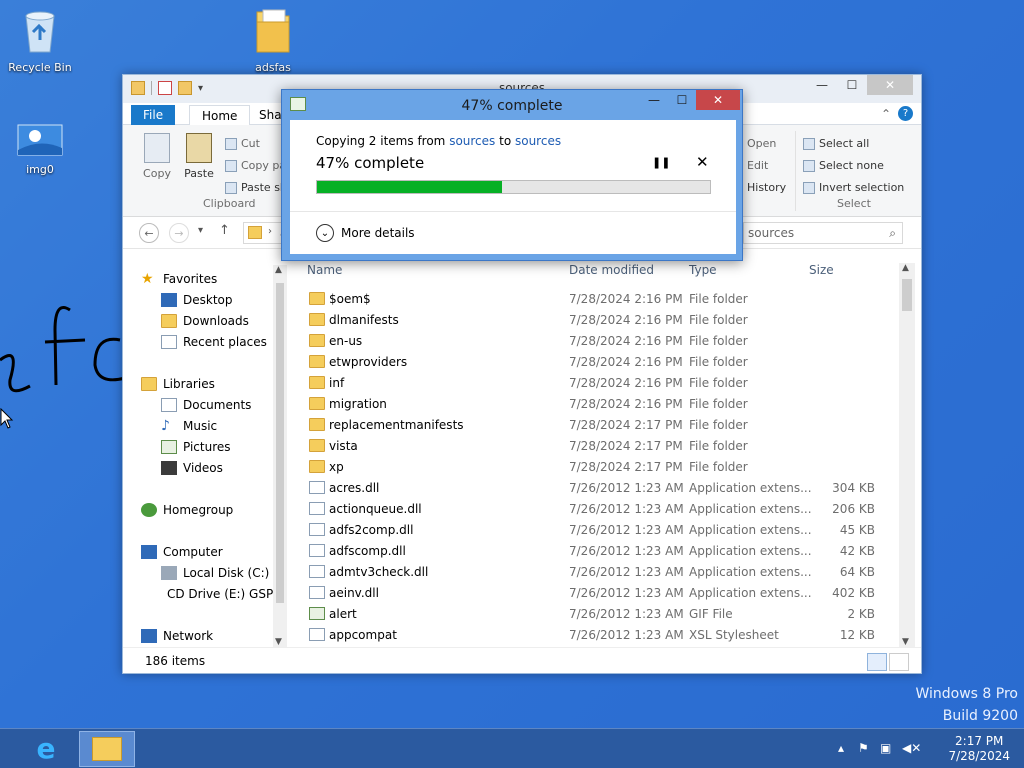  What do you see at coordinates (270, 231) in the screenshot?
I see `breadcrumb-chevron-icon: ›` at bounding box center [270, 231].